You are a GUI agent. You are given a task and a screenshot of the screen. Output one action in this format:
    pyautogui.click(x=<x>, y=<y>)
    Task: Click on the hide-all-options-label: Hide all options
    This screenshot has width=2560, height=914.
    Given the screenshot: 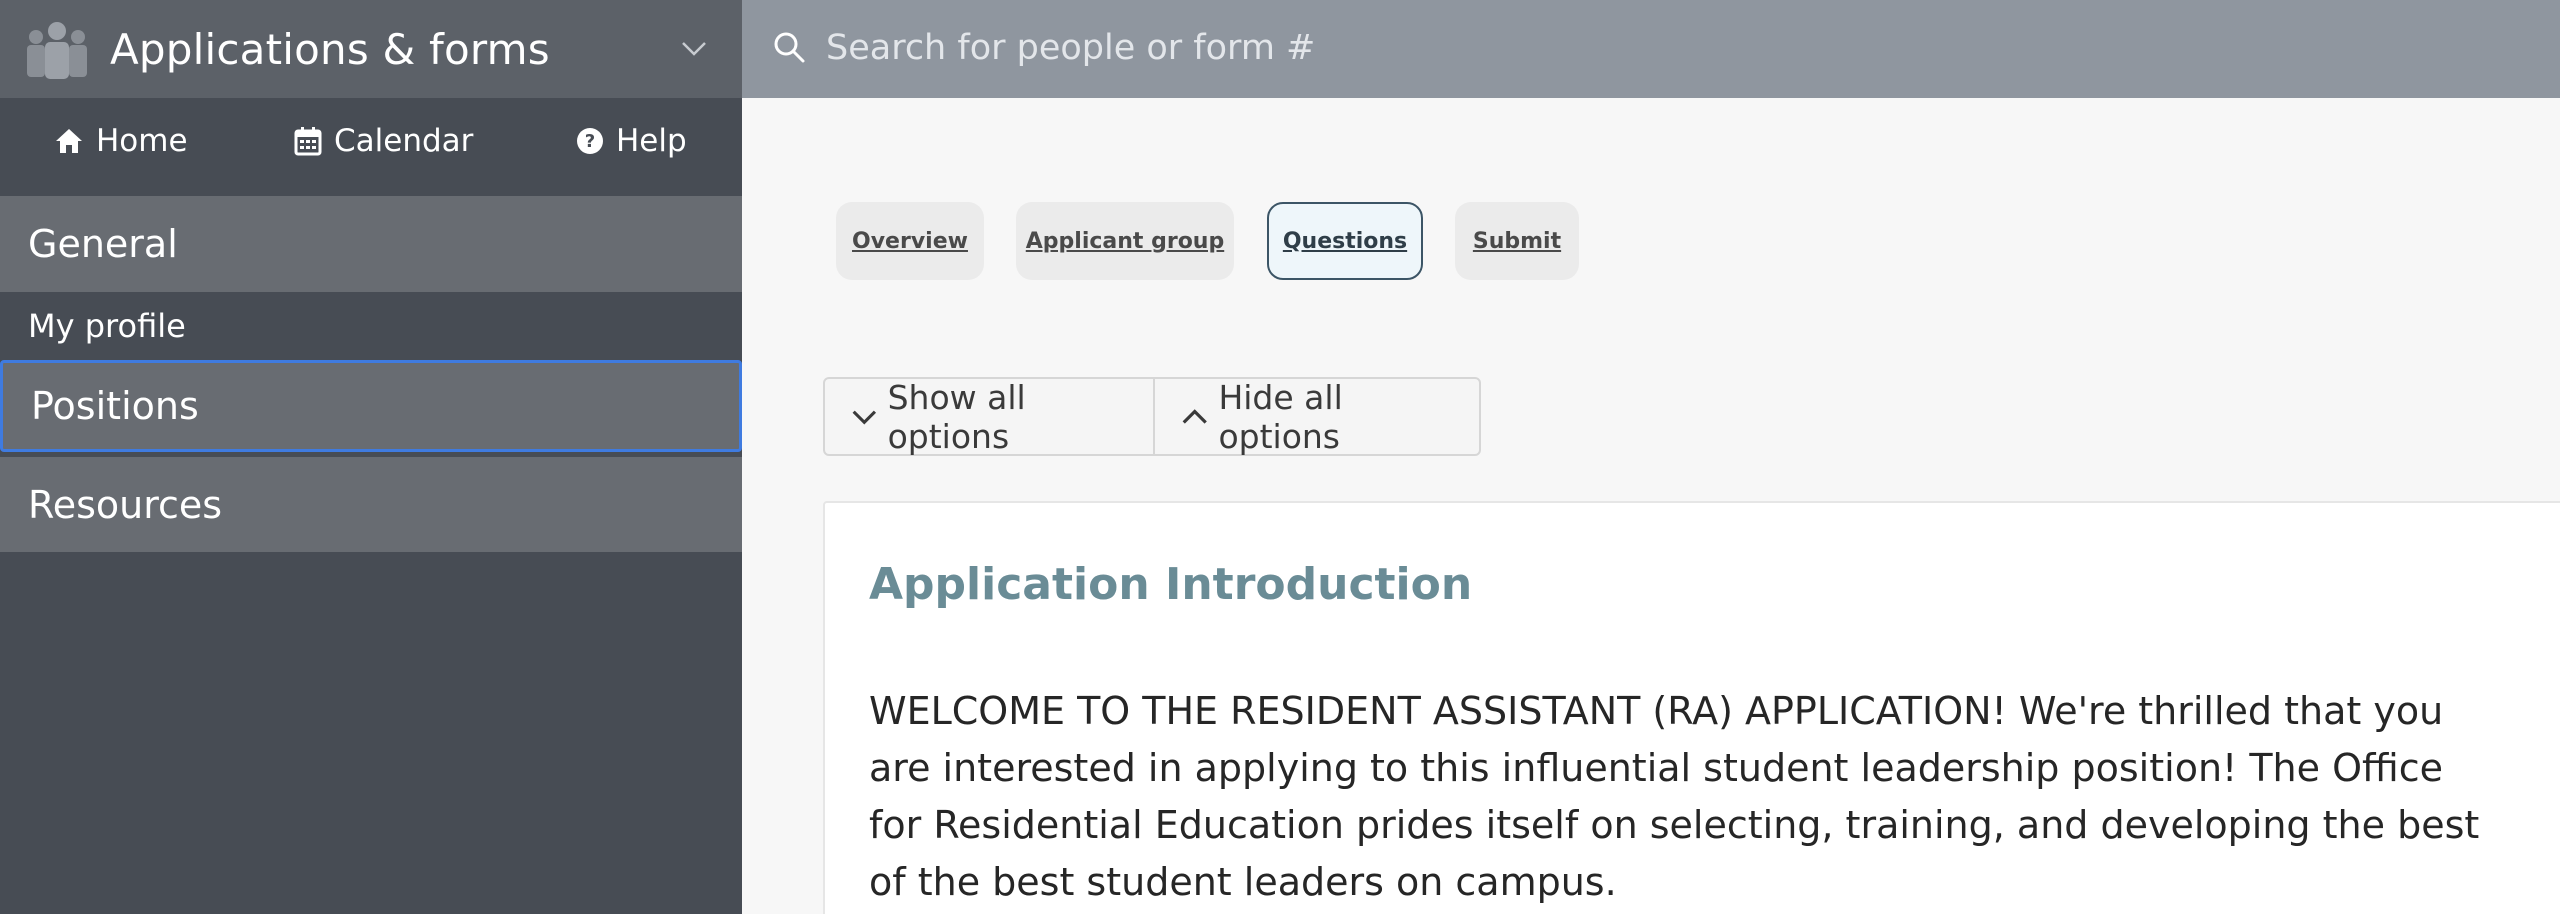 What is the action you would take?
    pyautogui.click(x=1280, y=416)
    